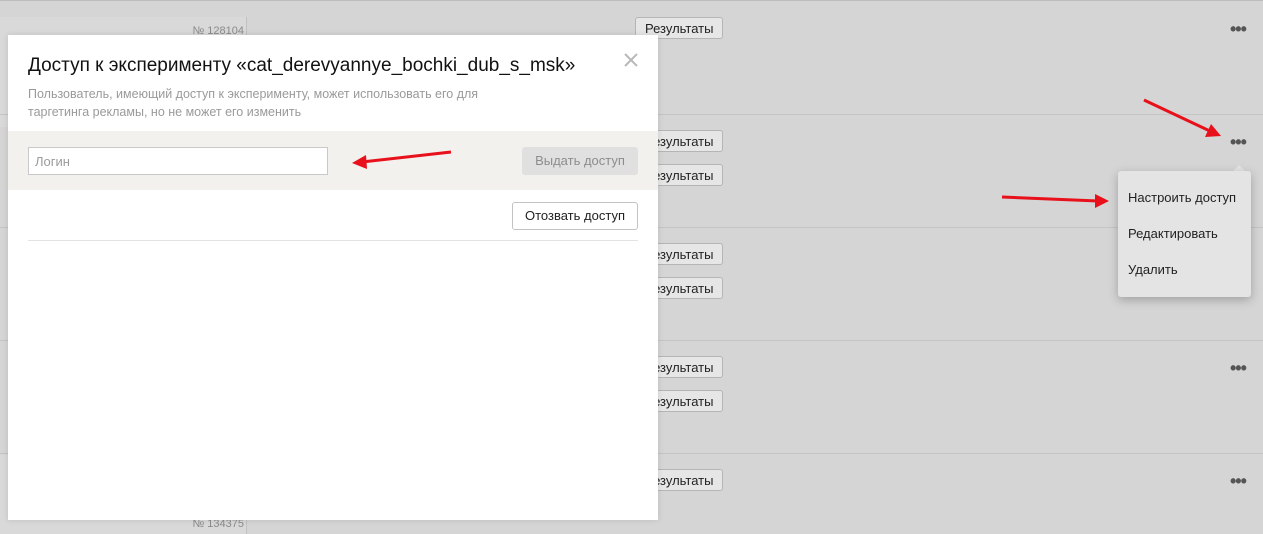 The image size is (1263, 534). I want to click on menu-item-configure-access: Настроить доступ, so click(1182, 197).